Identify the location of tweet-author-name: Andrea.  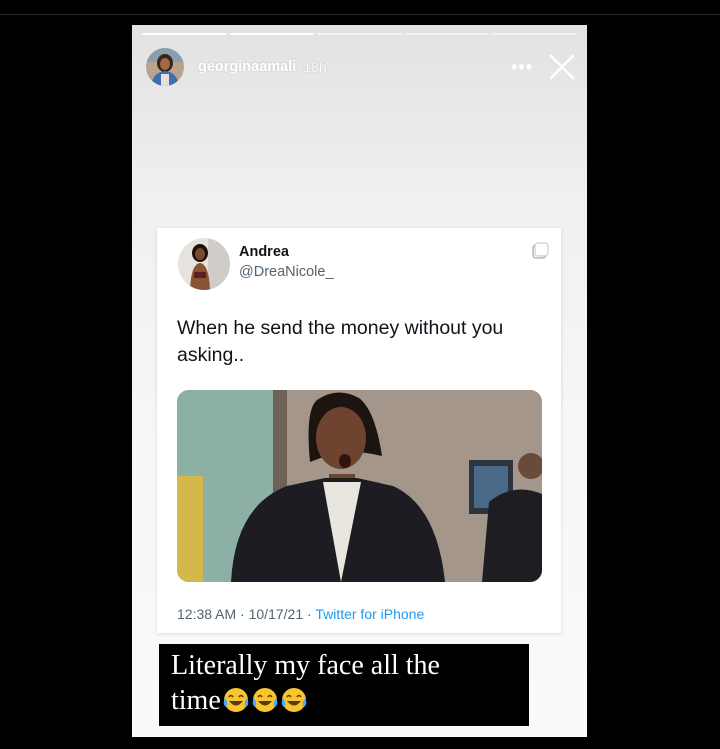
(264, 252).